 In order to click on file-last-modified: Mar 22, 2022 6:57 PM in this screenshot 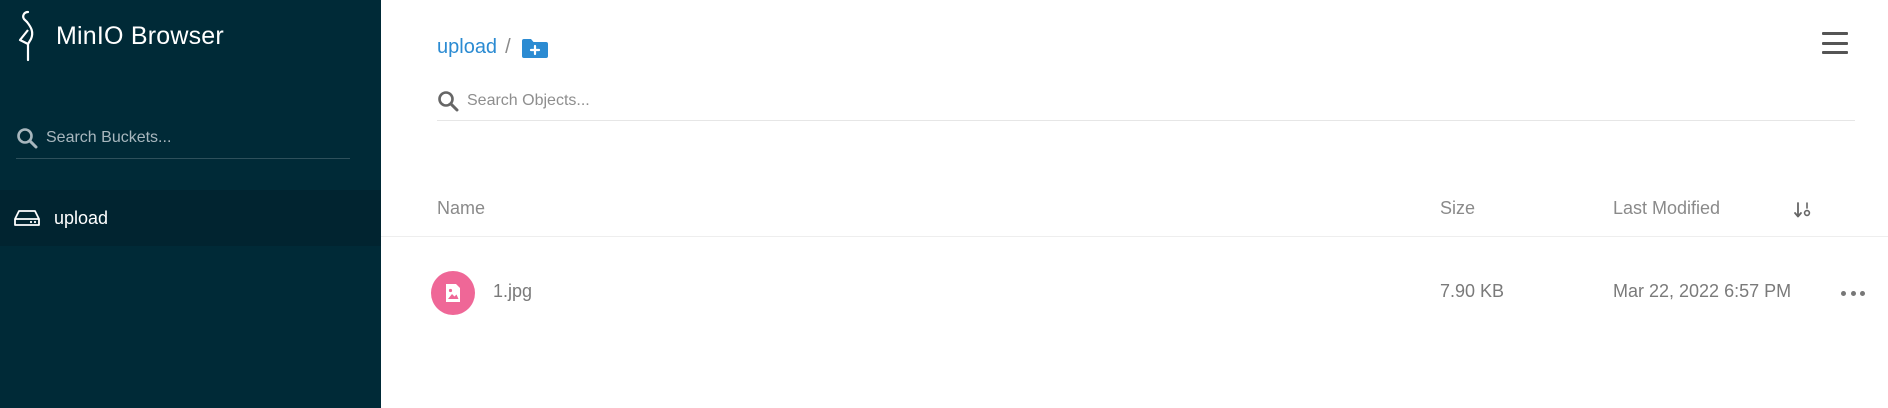, I will do `click(1702, 291)`.